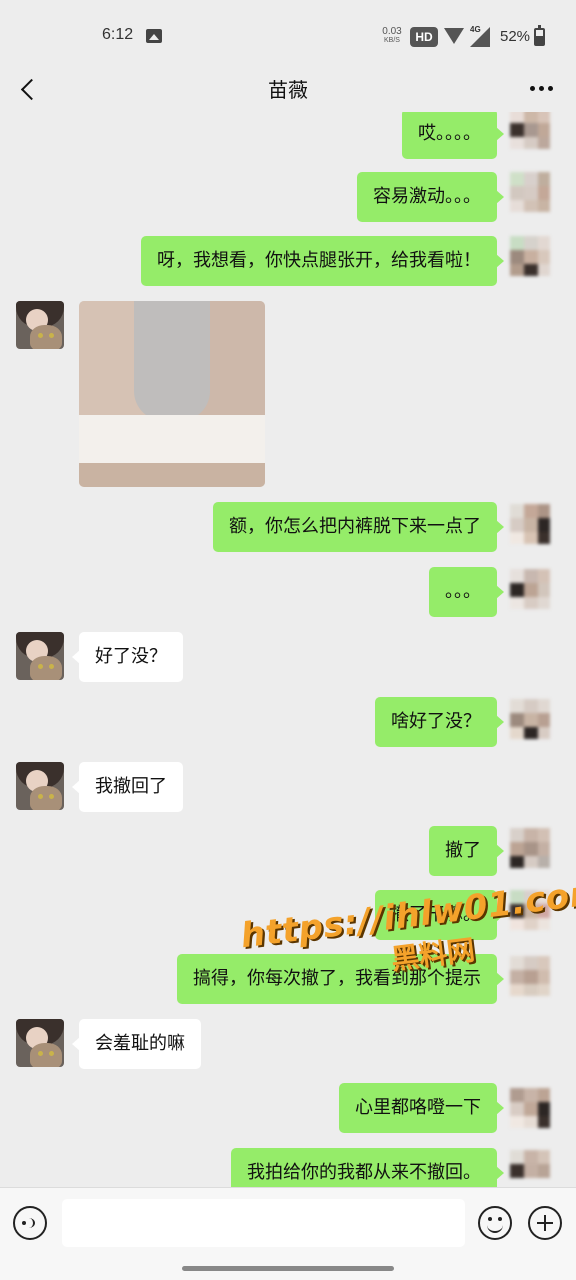 The height and width of the screenshot is (1280, 576). Describe the element at coordinates (424, 37) in the screenshot. I see `hd-badge: HD` at that location.